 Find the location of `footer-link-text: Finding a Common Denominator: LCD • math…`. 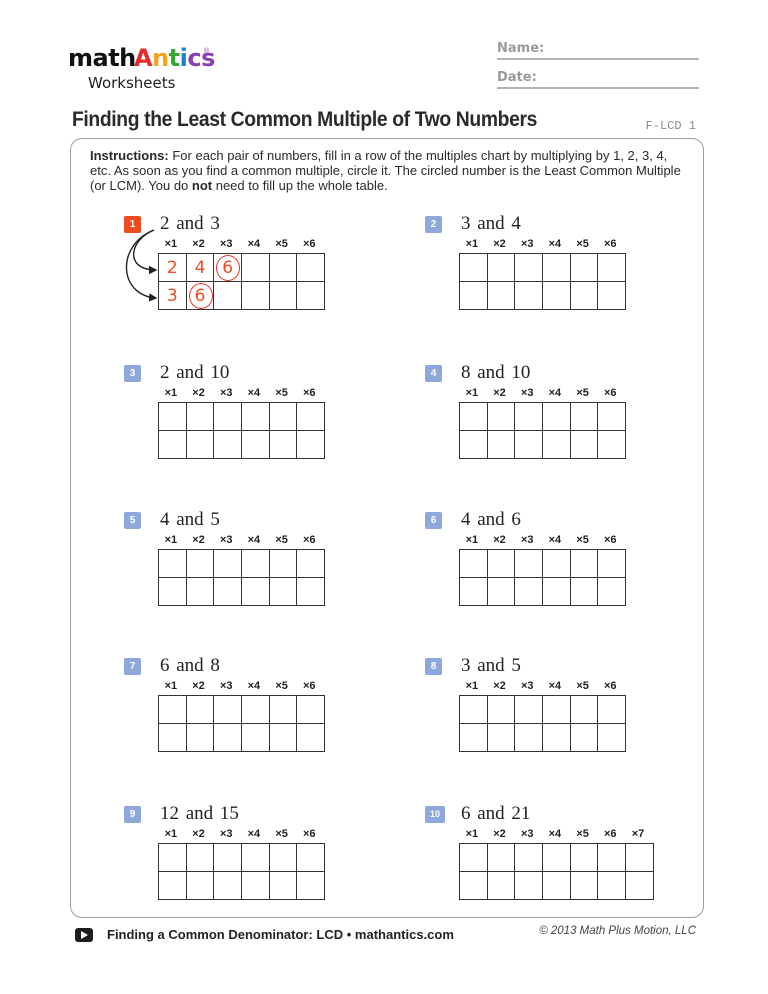

footer-link-text: Finding a Common Denominator: LCD • math… is located at coordinates (280, 934).